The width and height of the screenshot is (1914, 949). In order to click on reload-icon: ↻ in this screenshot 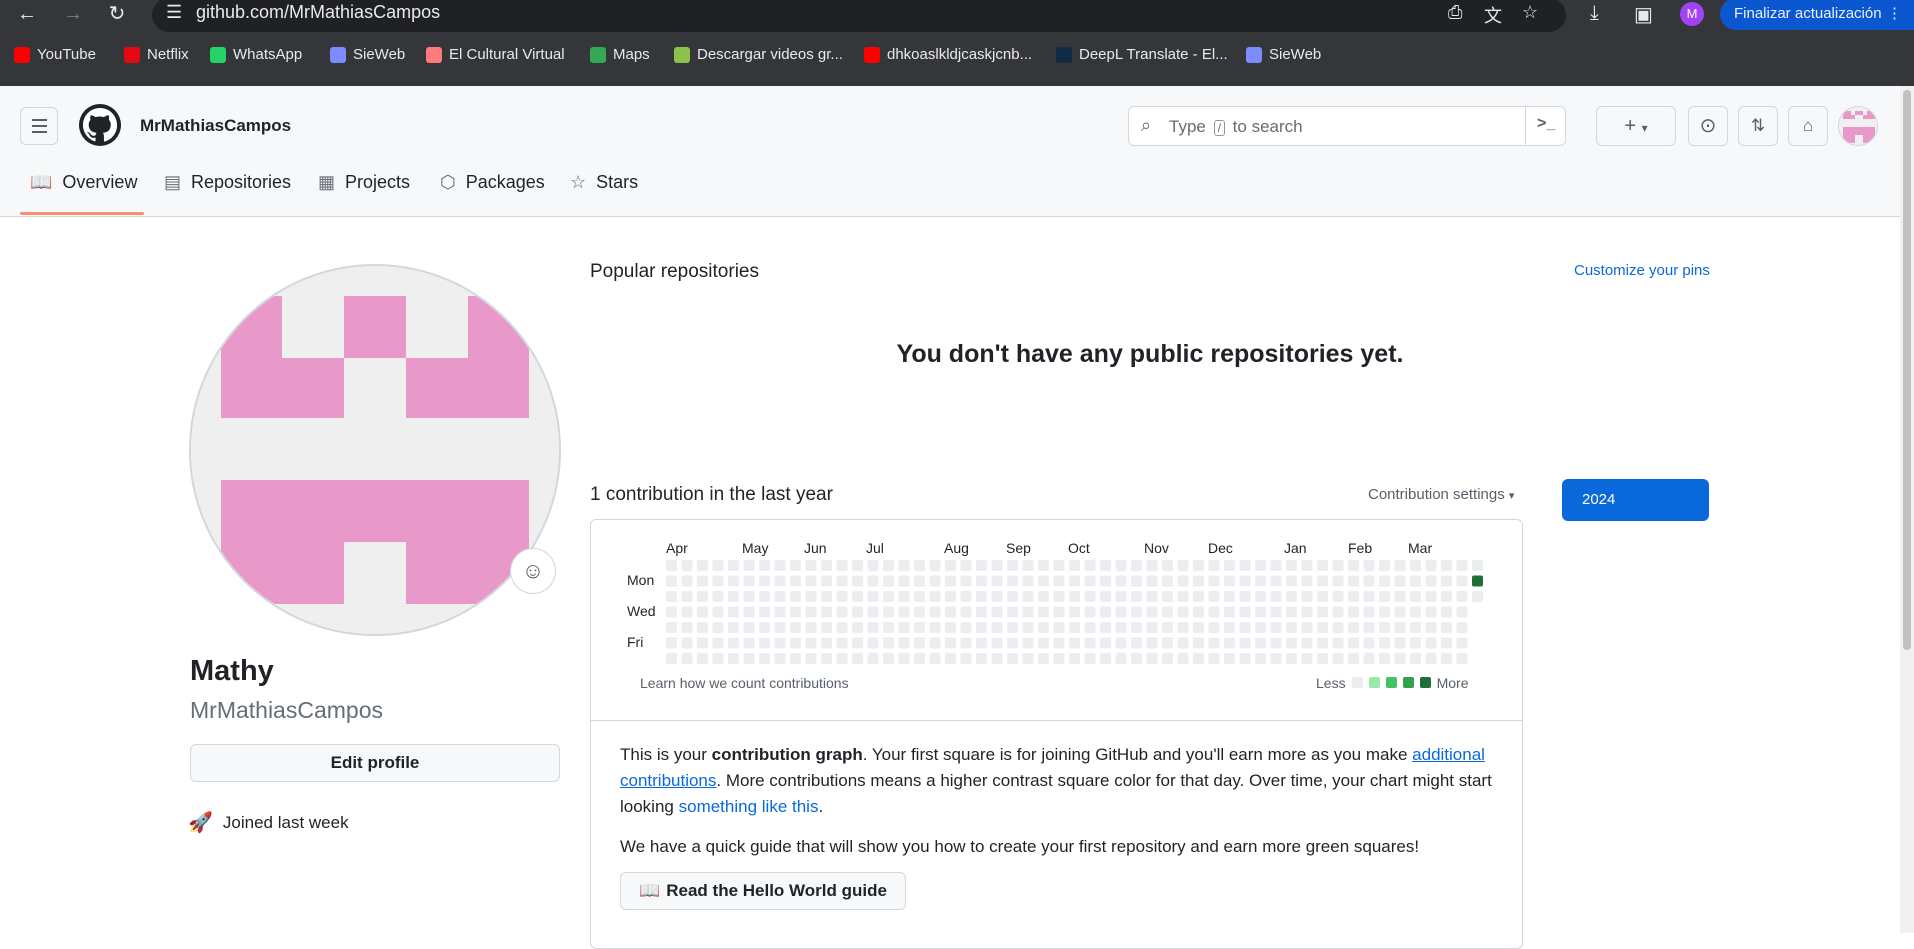, I will do `click(117, 14)`.